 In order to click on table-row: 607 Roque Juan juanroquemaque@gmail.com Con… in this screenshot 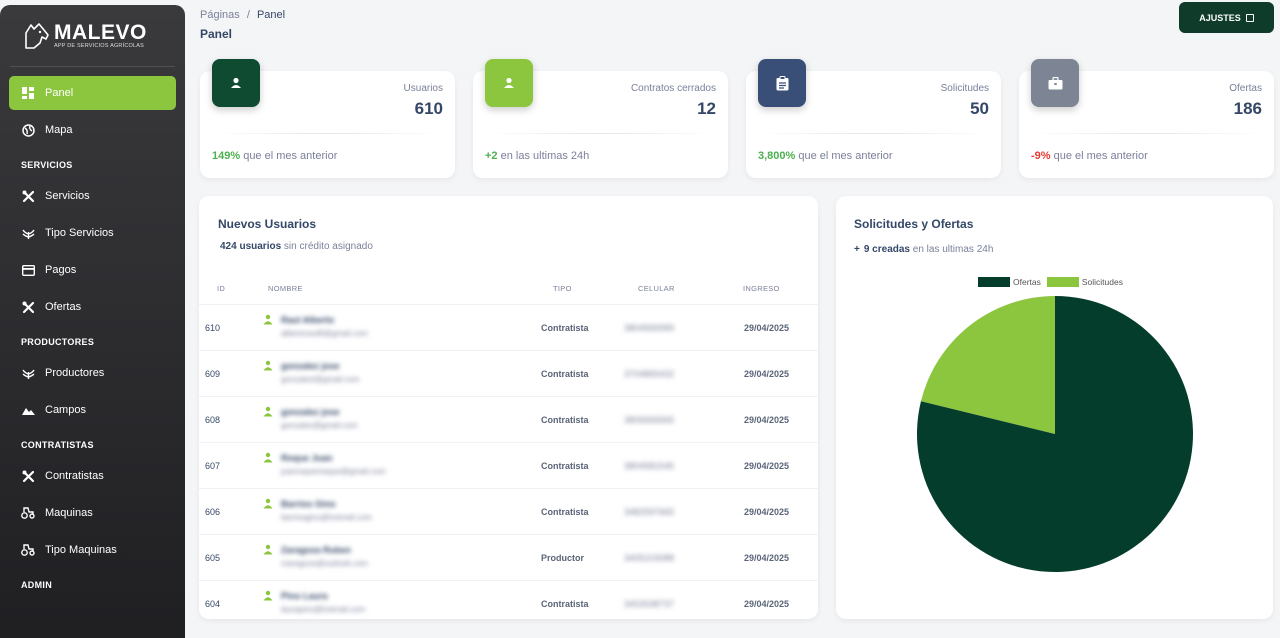, I will do `click(508, 465)`.